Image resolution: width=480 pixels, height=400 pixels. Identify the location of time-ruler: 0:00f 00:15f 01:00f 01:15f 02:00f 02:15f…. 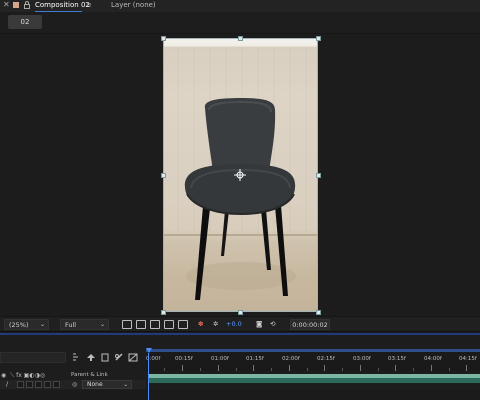
(313, 360).